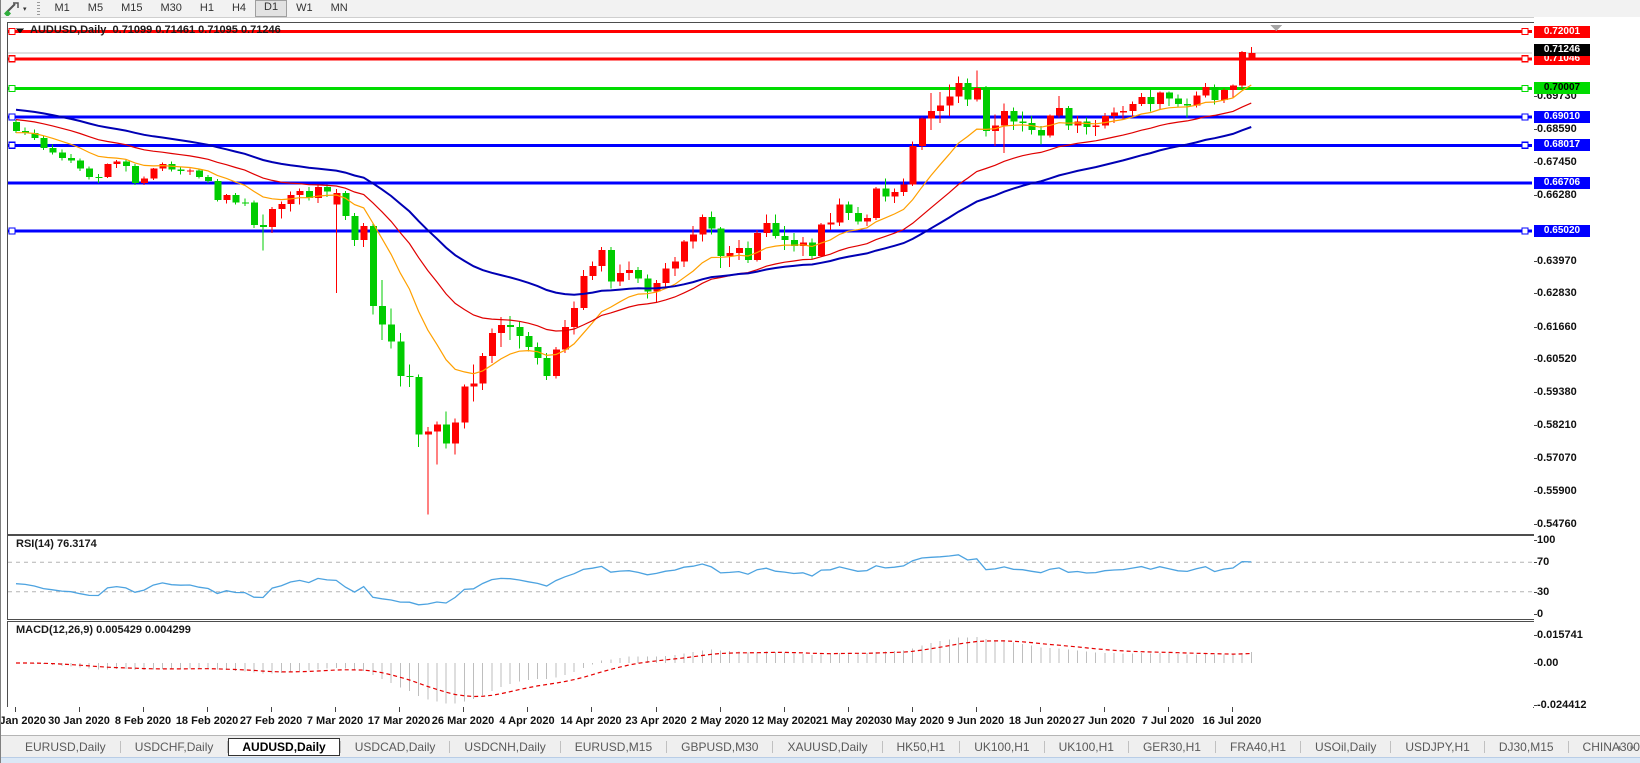 This screenshot has height=763, width=1640. What do you see at coordinates (1172, 747) in the screenshot?
I see `chart-tab-ger30-h1: GER30,H1` at bounding box center [1172, 747].